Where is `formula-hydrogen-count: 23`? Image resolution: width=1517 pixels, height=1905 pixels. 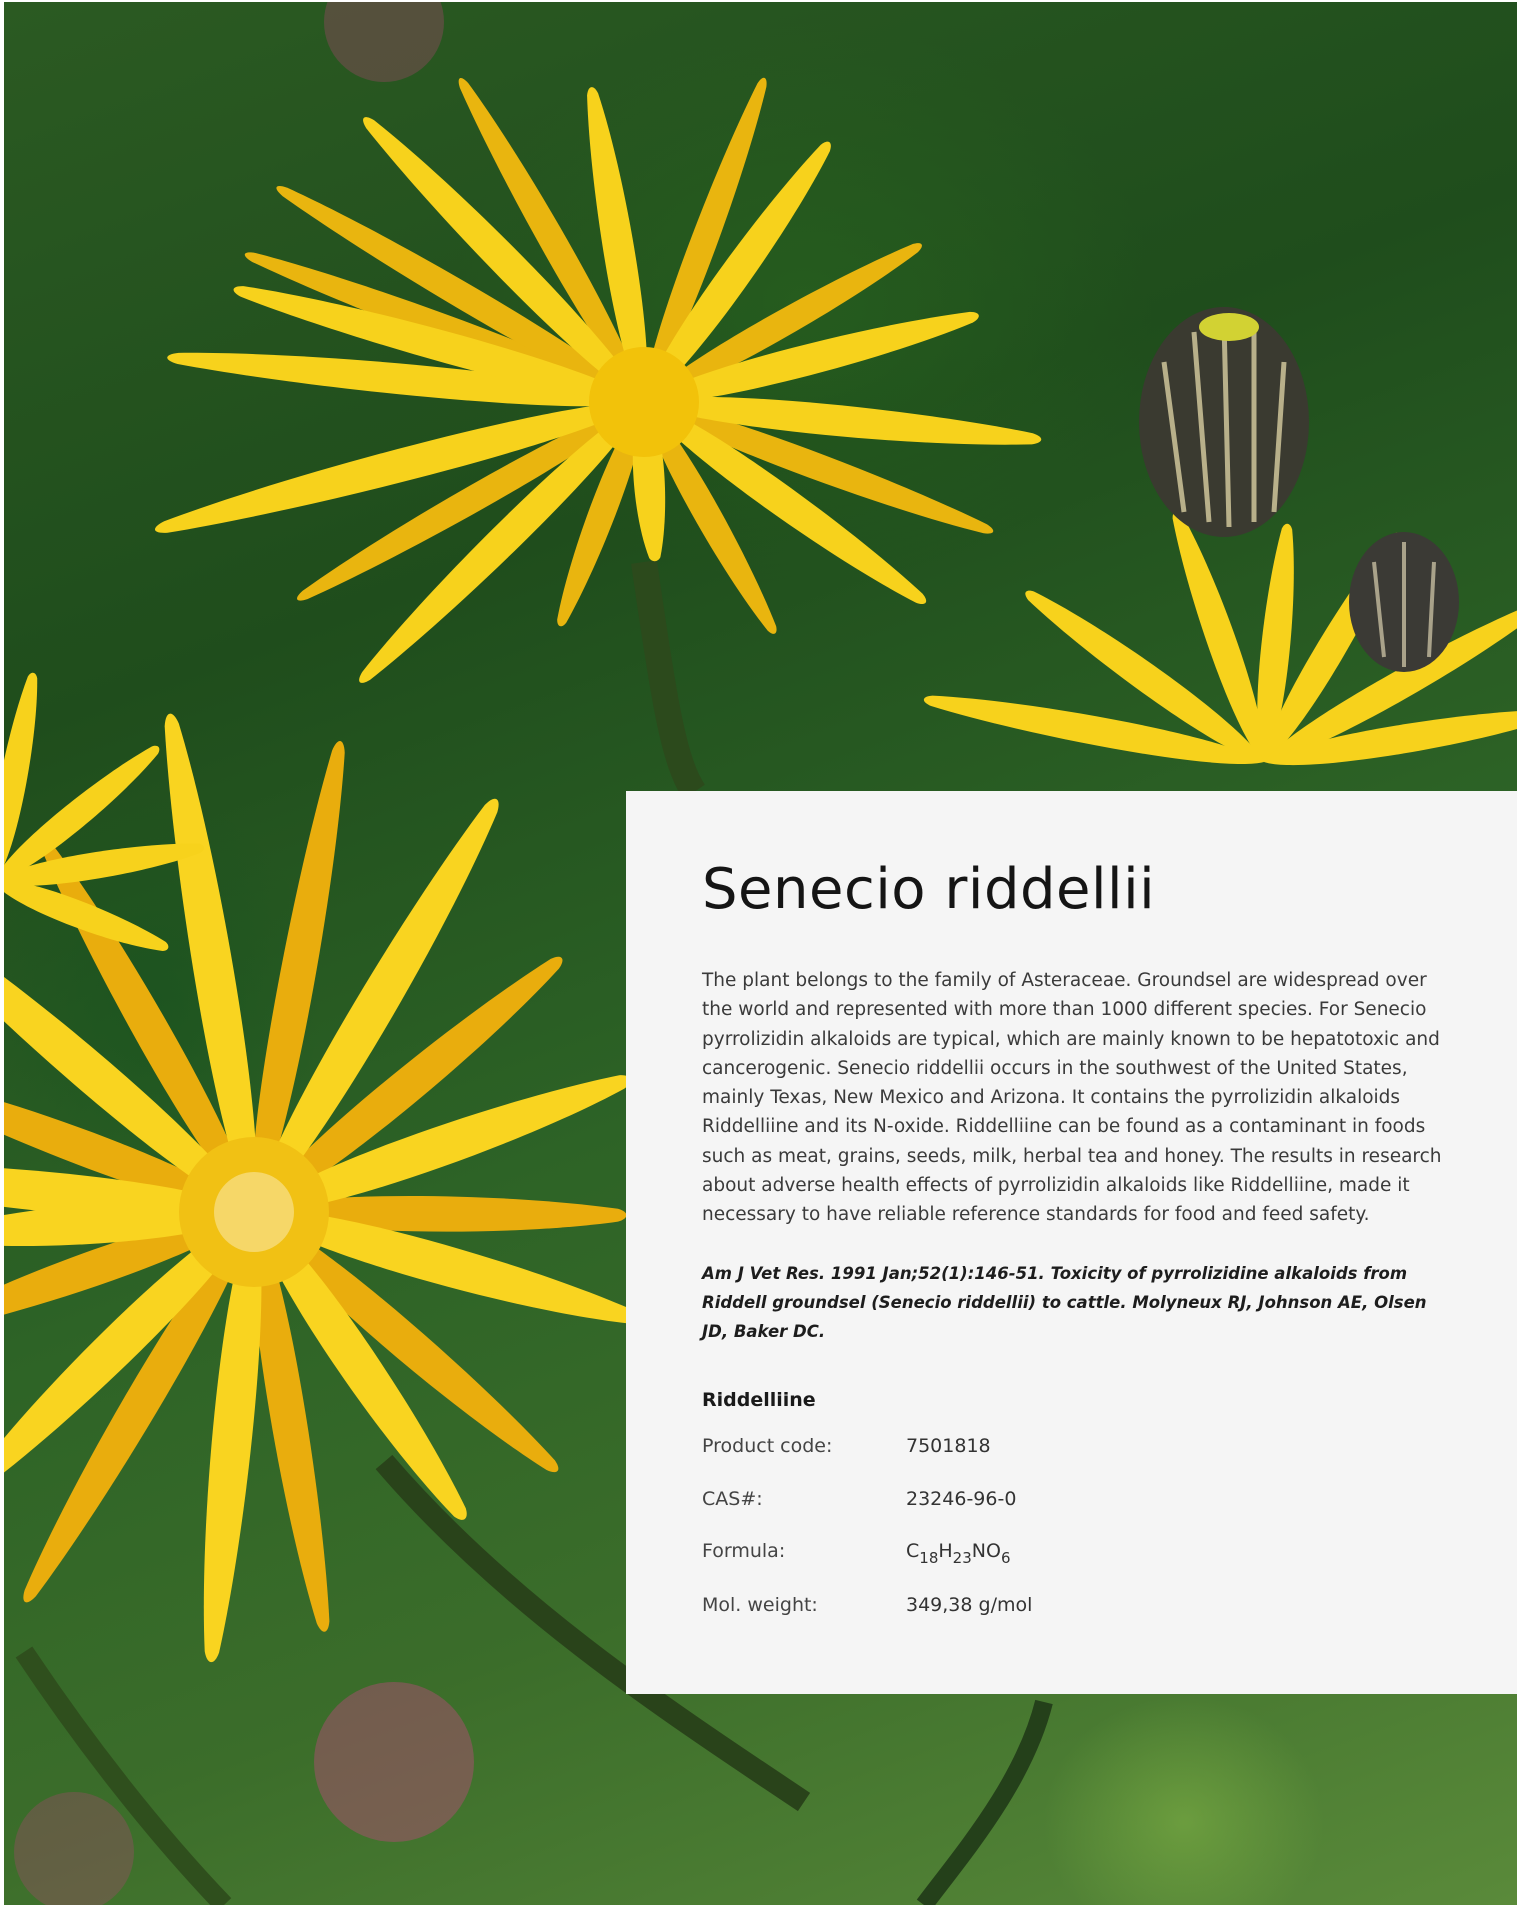
formula-hydrogen-count: 23 is located at coordinates (962, 1558).